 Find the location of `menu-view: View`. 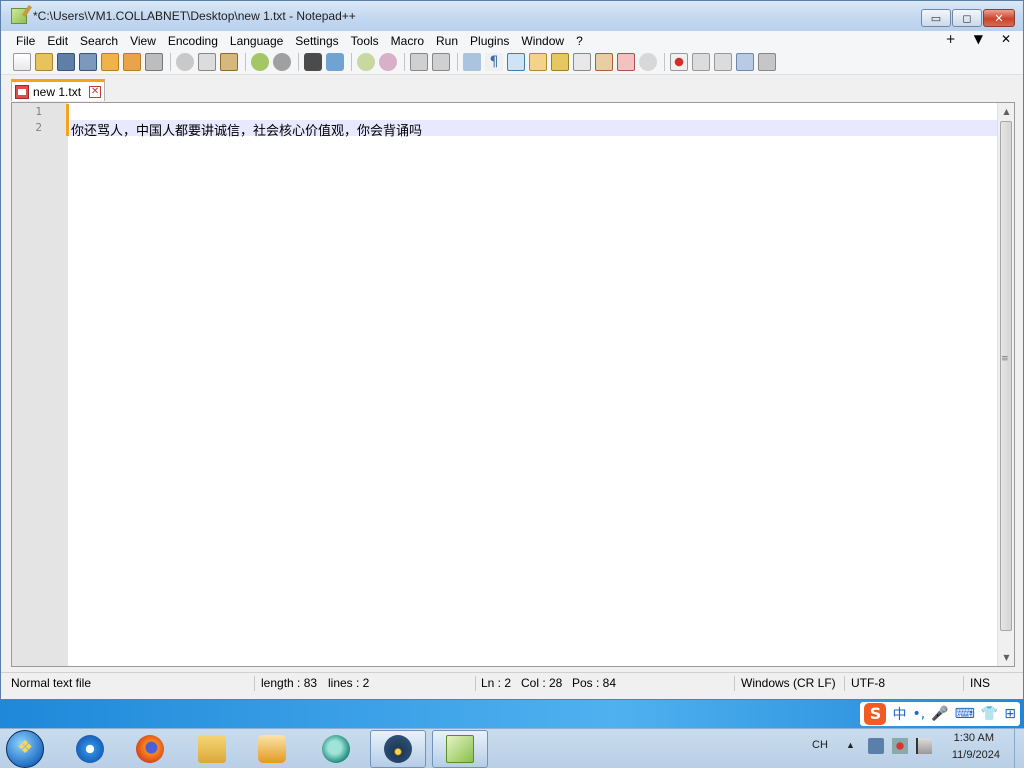

menu-view: View is located at coordinates (143, 41).